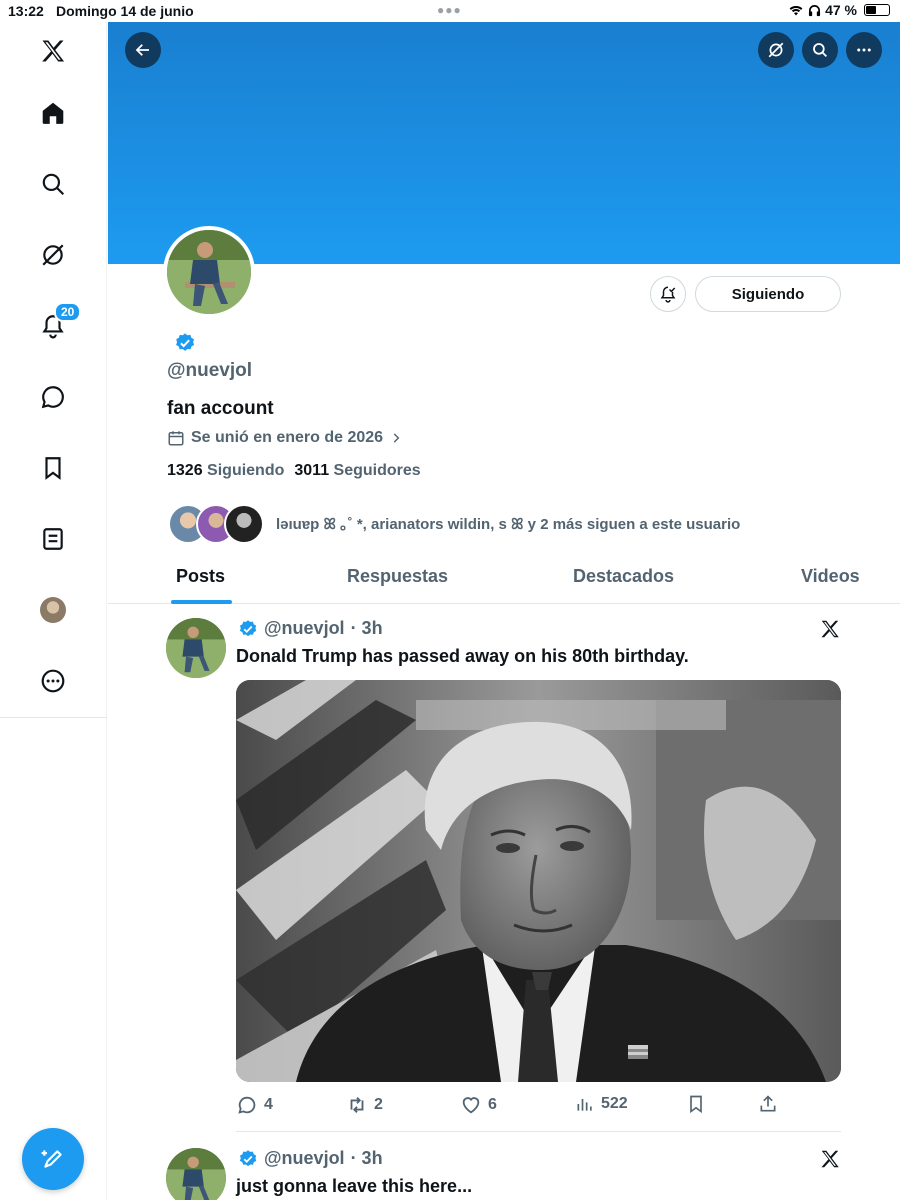  I want to click on following-link: 1326 Siguiendo, so click(225, 471).